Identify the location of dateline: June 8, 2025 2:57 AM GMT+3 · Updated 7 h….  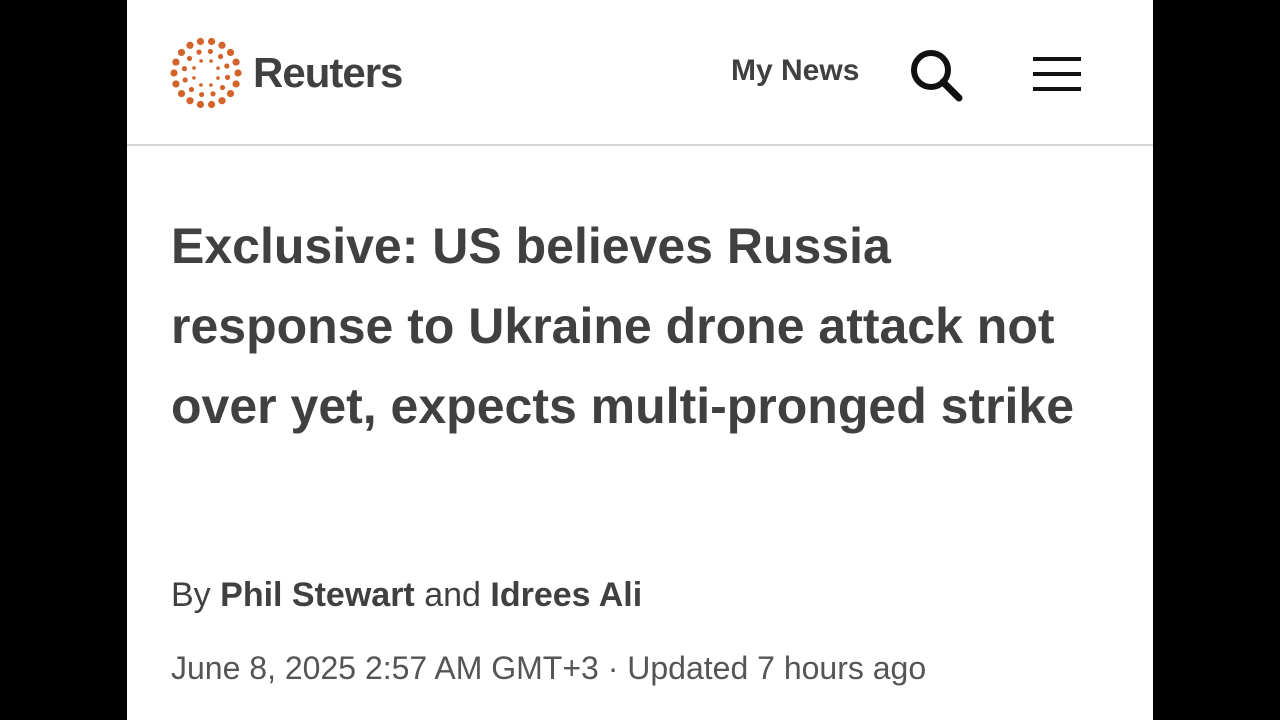
(548, 668).